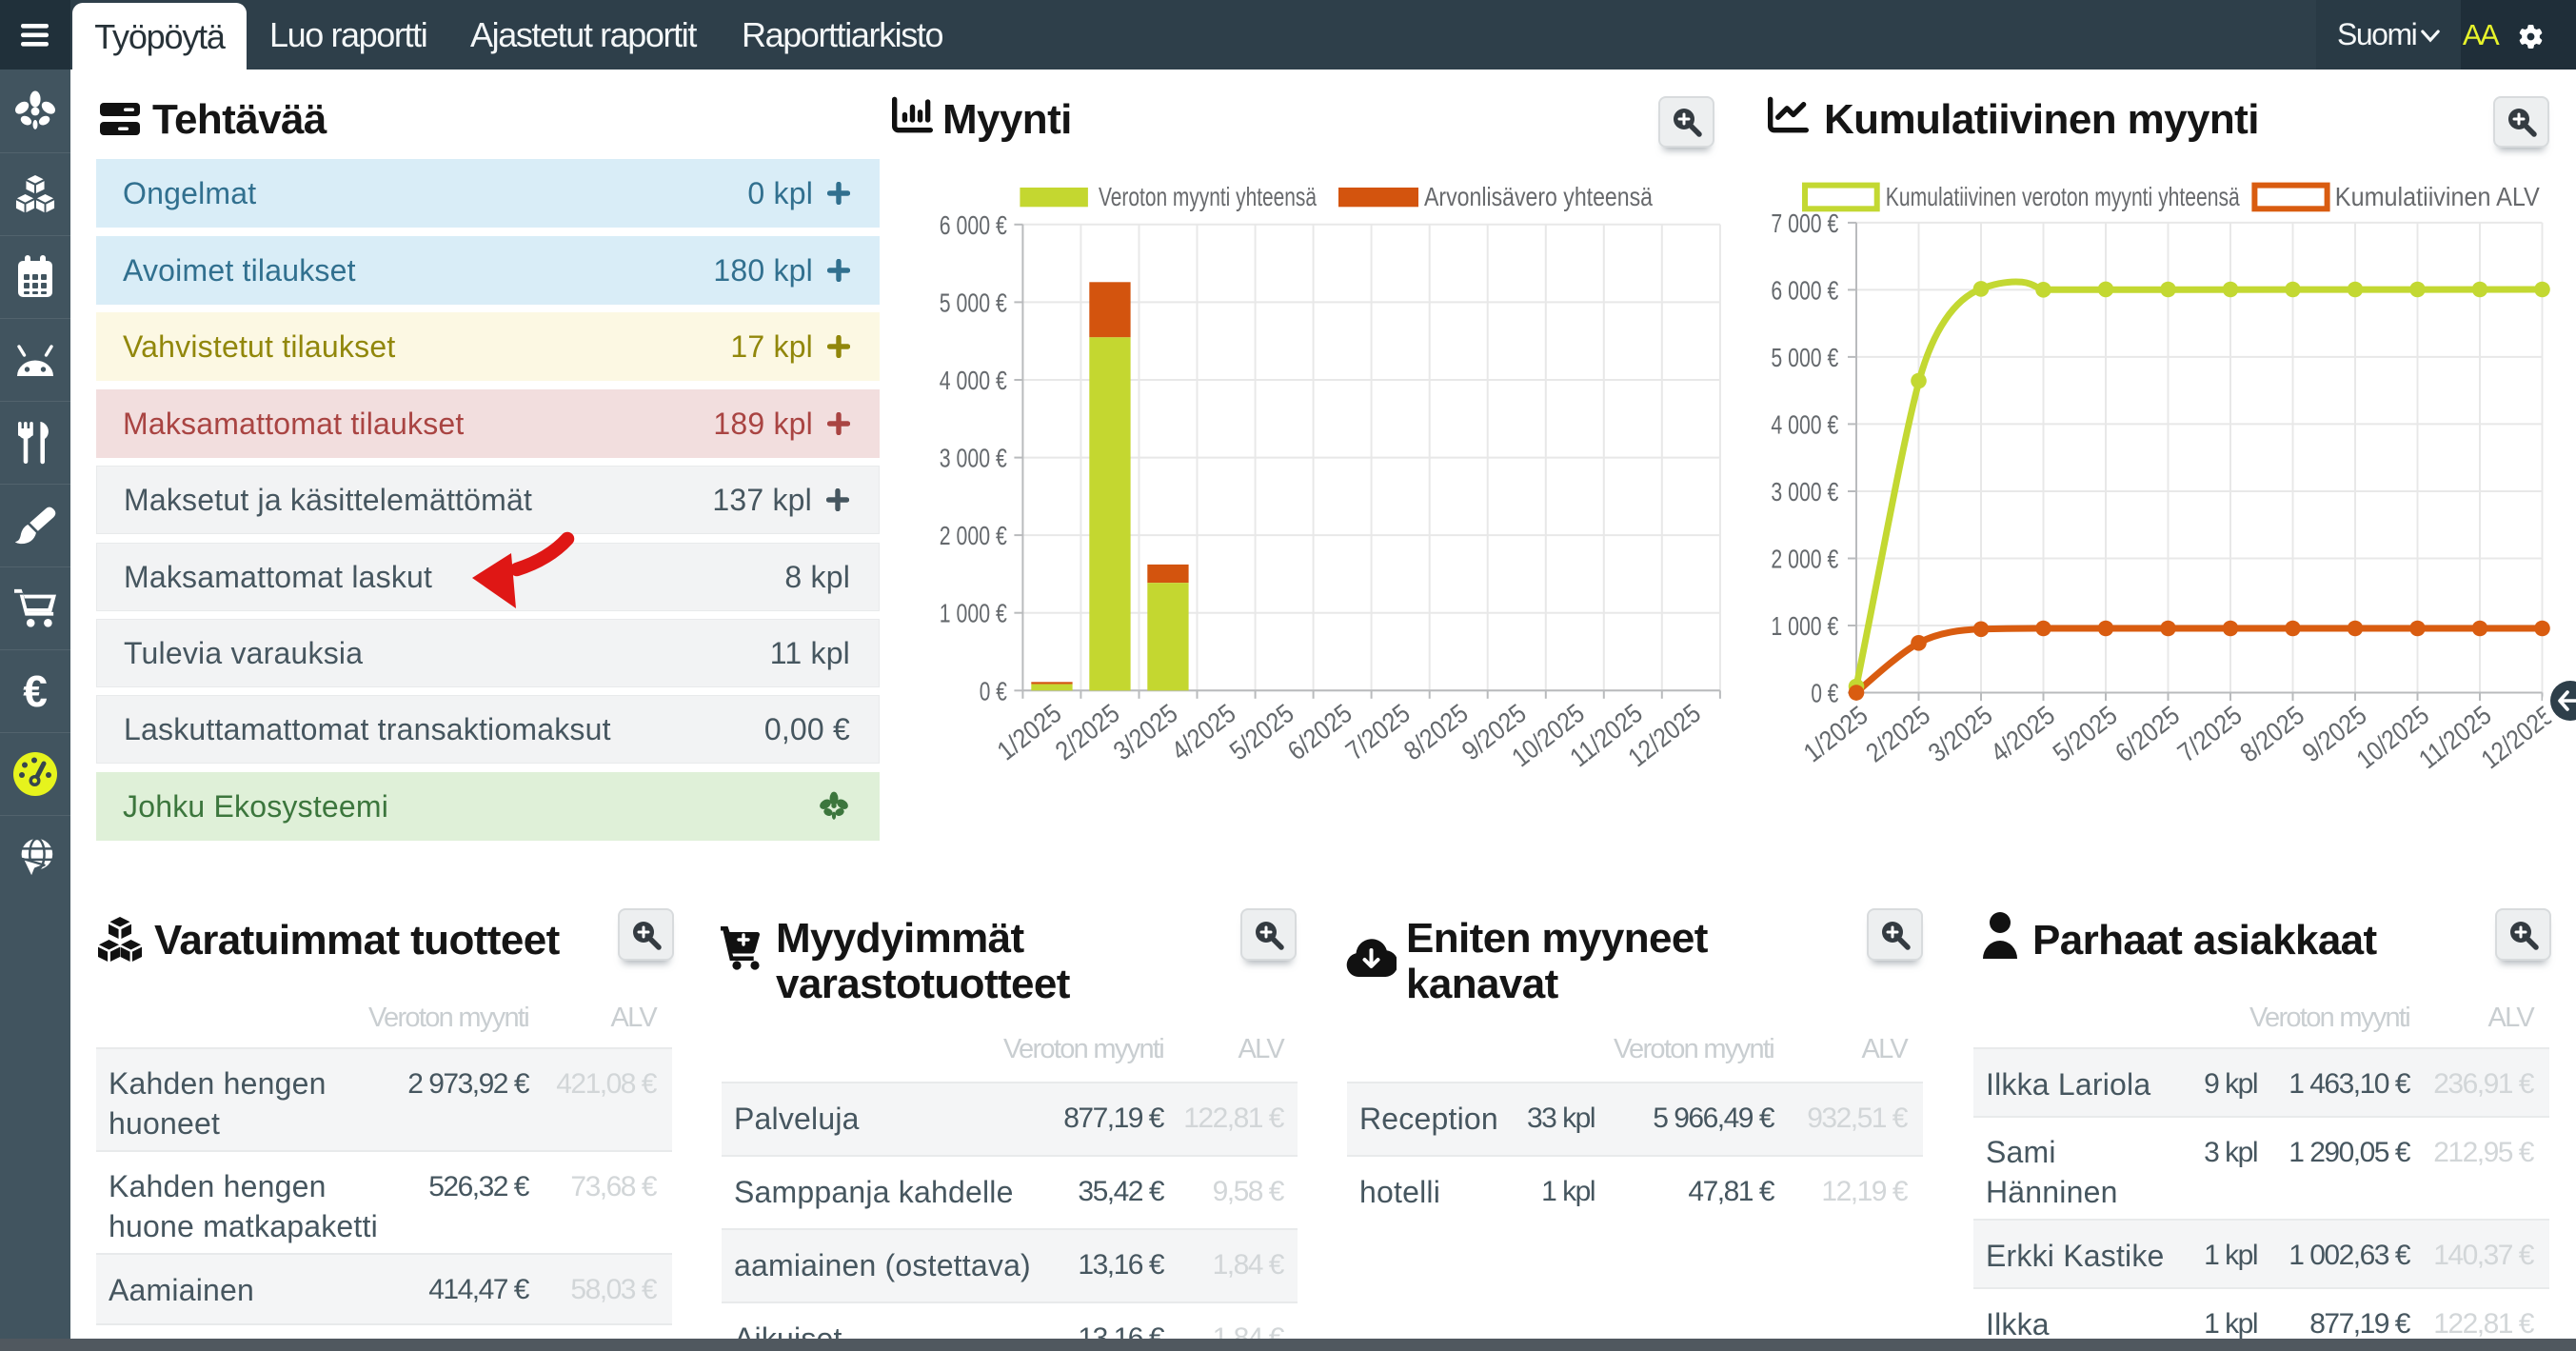 Image resolution: width=2576 pixels, height=1351 pixels. What do you see at coordinates (2437, 196) in the screenshot?
I see `svg-text: Kumulatiivinen ALV` at bounding box center [2437, 196].